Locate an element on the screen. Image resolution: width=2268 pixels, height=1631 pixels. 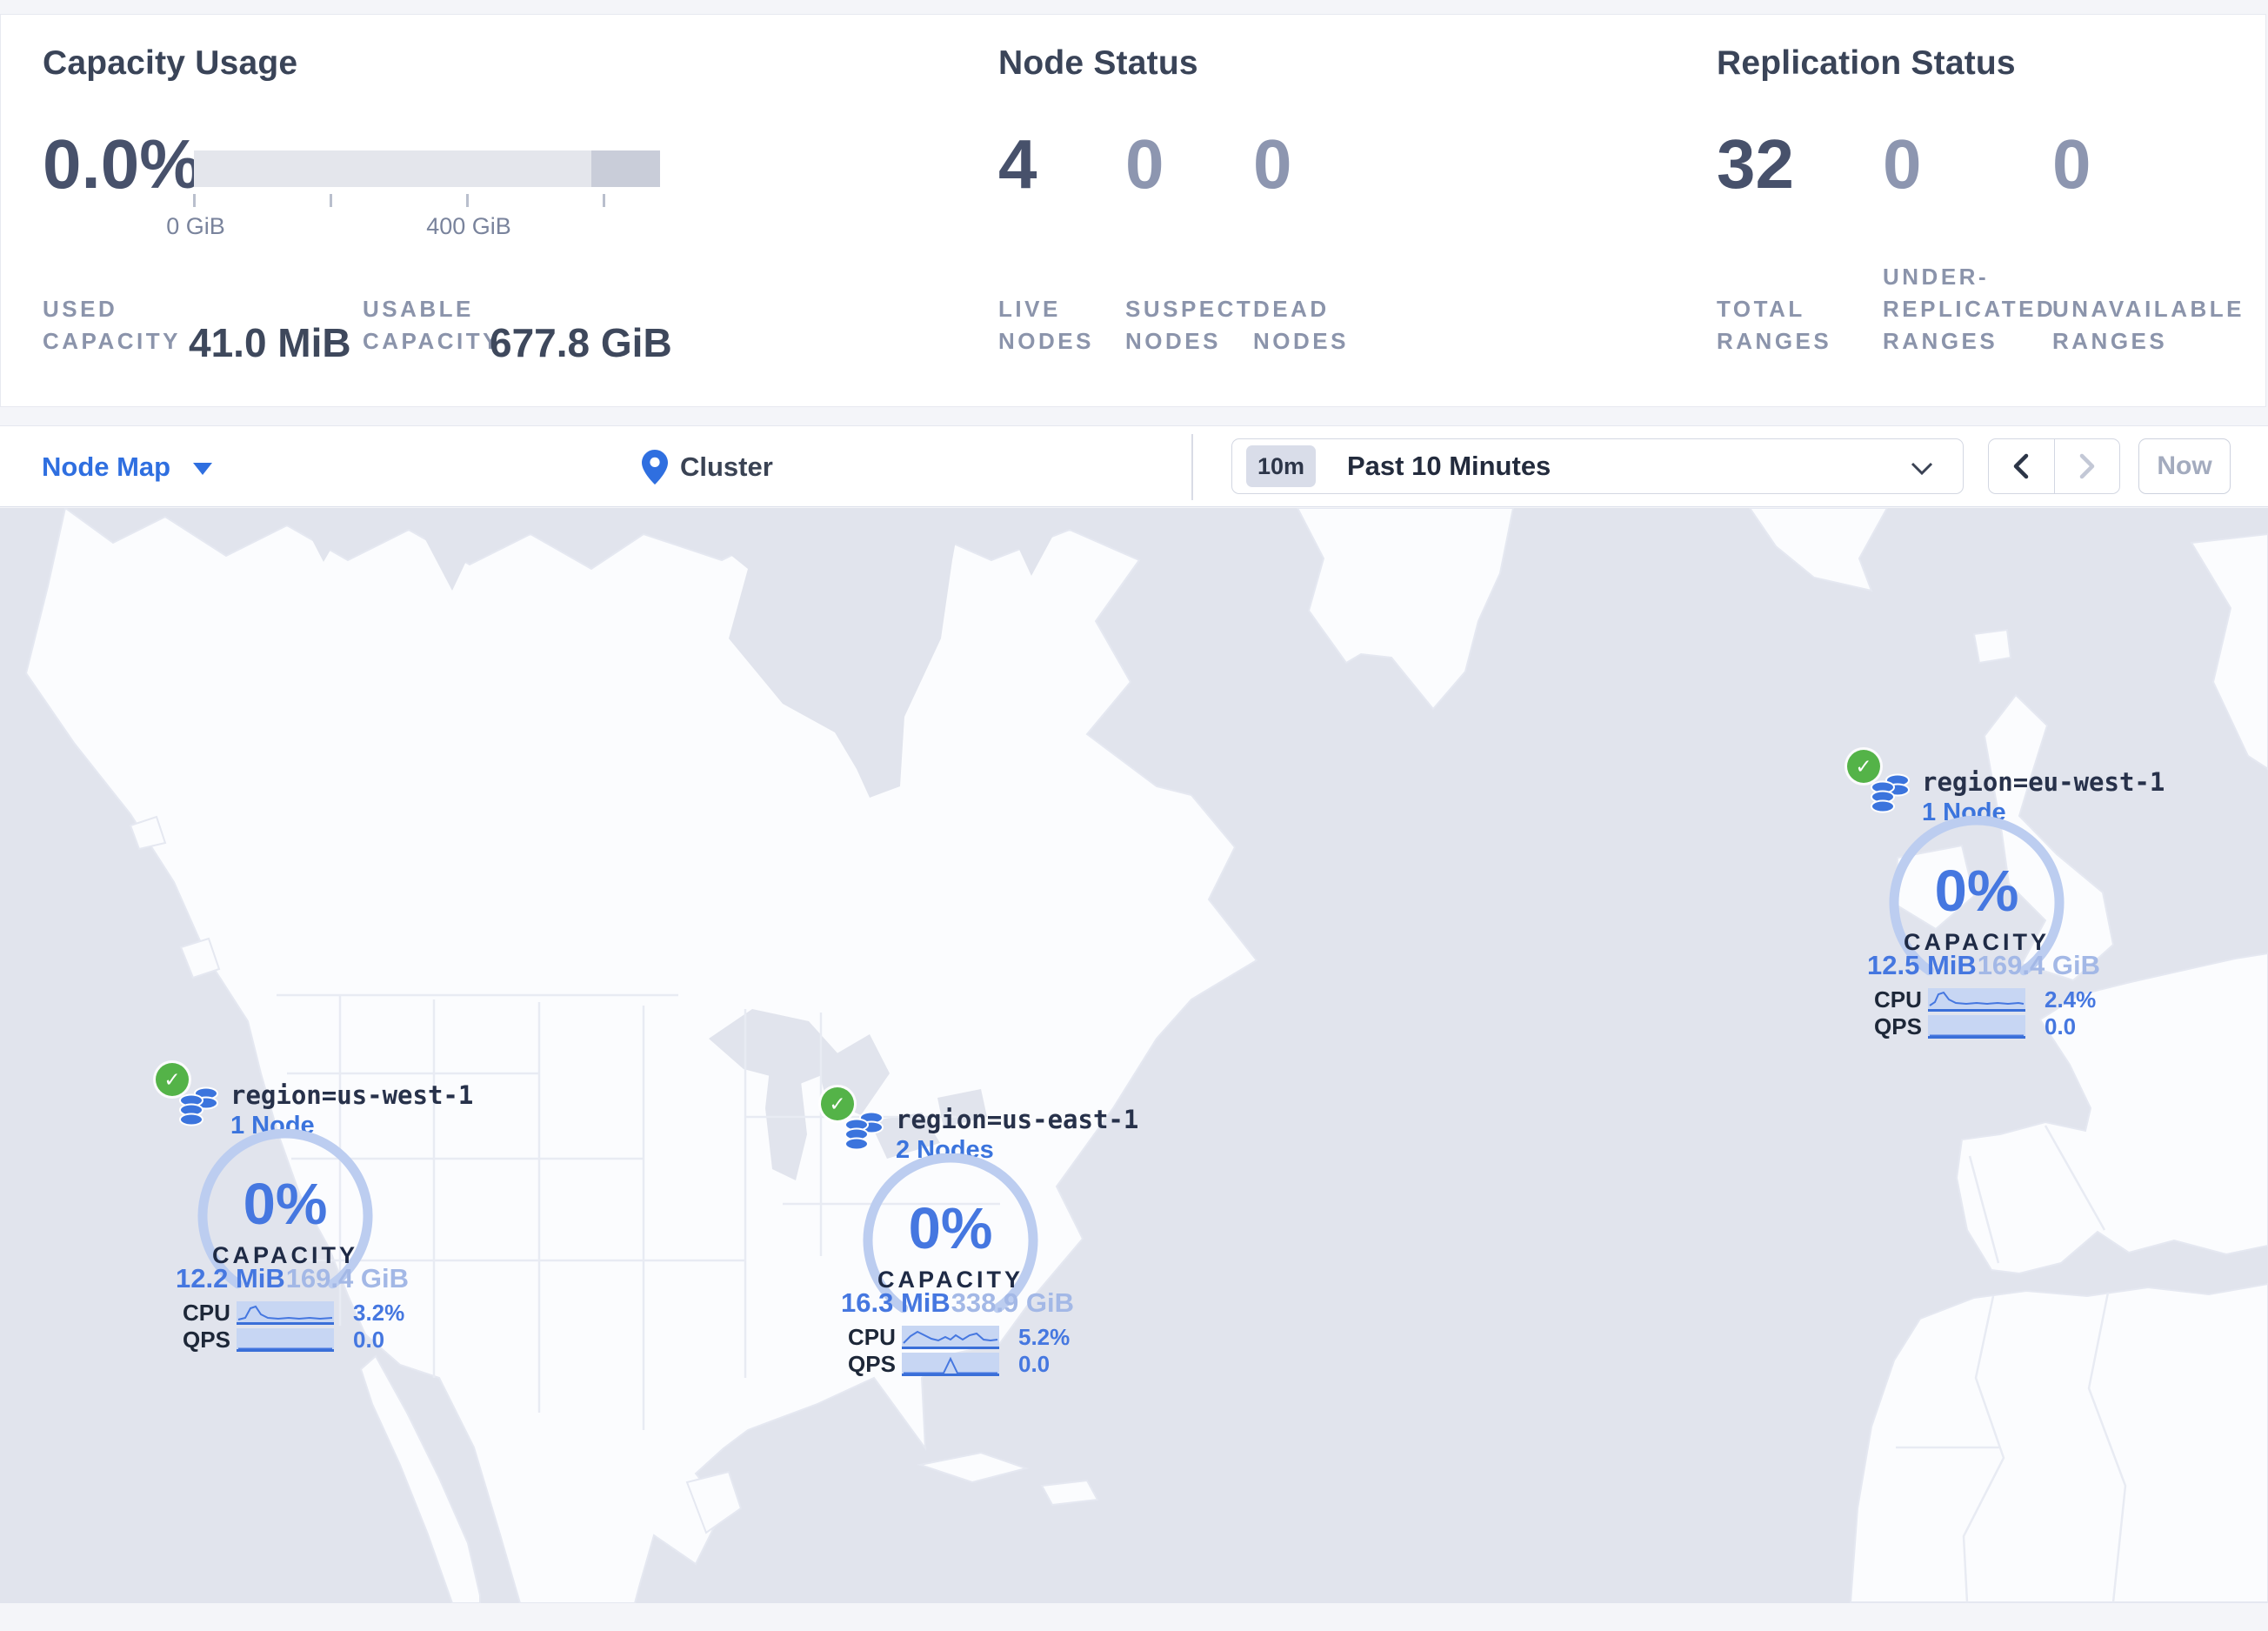
capacity-values: 16.3 MiB 338.9 GiB is located at coordinates (950, 1303).